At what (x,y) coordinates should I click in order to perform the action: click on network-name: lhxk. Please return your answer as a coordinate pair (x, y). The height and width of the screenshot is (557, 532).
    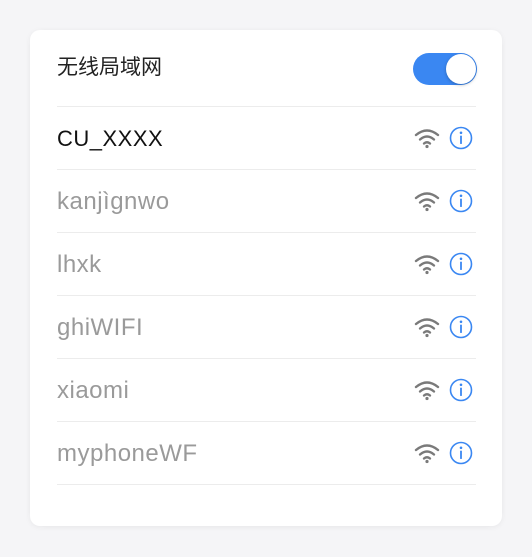
    Looking at the image, I should click on (79, 264).